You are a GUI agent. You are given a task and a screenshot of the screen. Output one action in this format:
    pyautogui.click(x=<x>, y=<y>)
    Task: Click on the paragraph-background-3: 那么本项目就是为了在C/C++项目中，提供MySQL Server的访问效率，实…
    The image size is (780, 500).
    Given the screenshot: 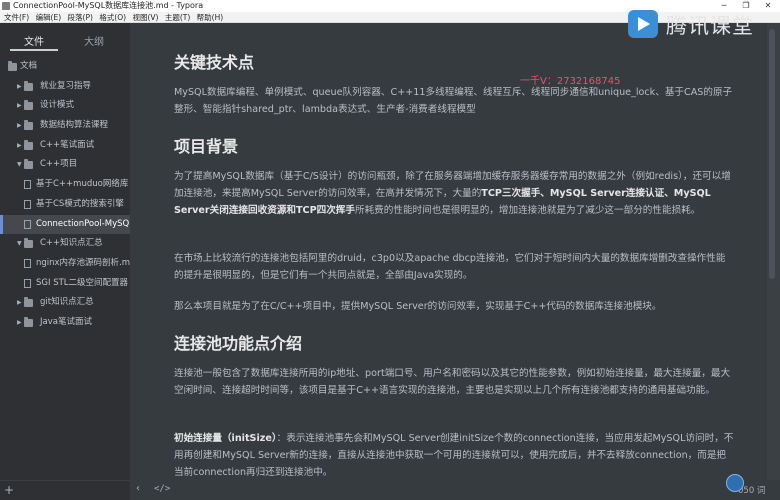 What is the action you would take?
    pyautogui.click(x=418, y=306)
    